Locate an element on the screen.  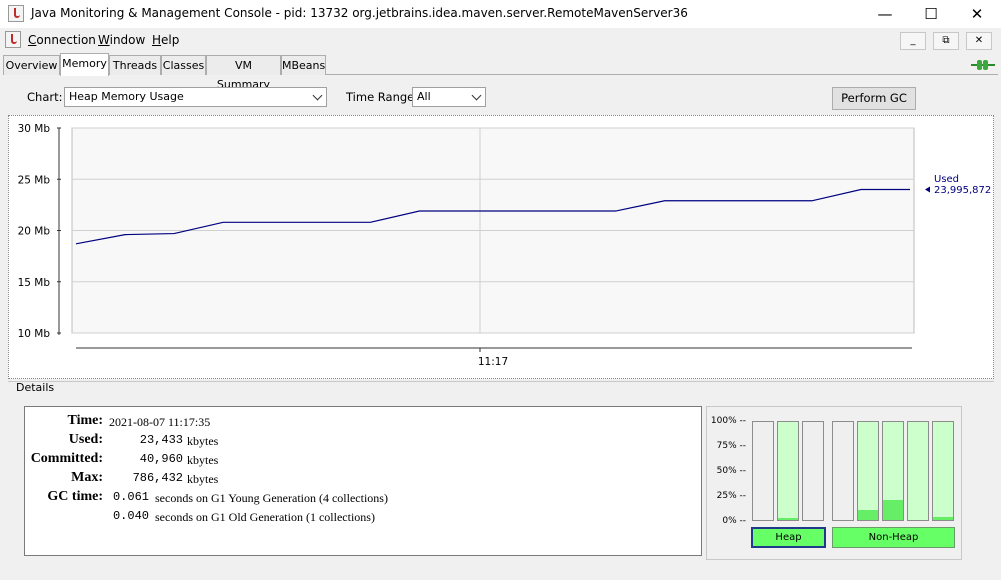
y-tick-label: 25 Mb is located at coordinates (34, 180).